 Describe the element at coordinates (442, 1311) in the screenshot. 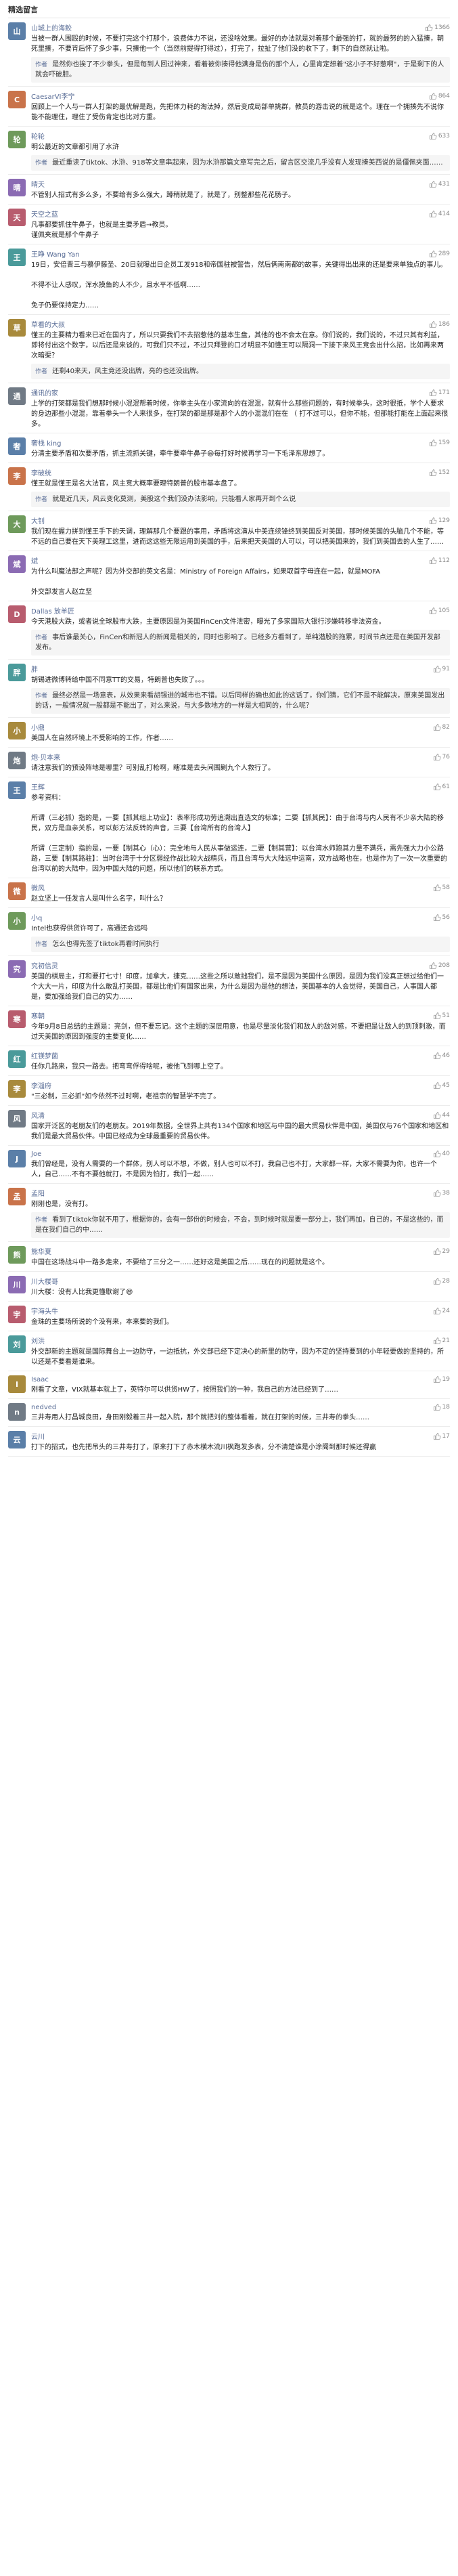

I see `like-button: 24` at that location.